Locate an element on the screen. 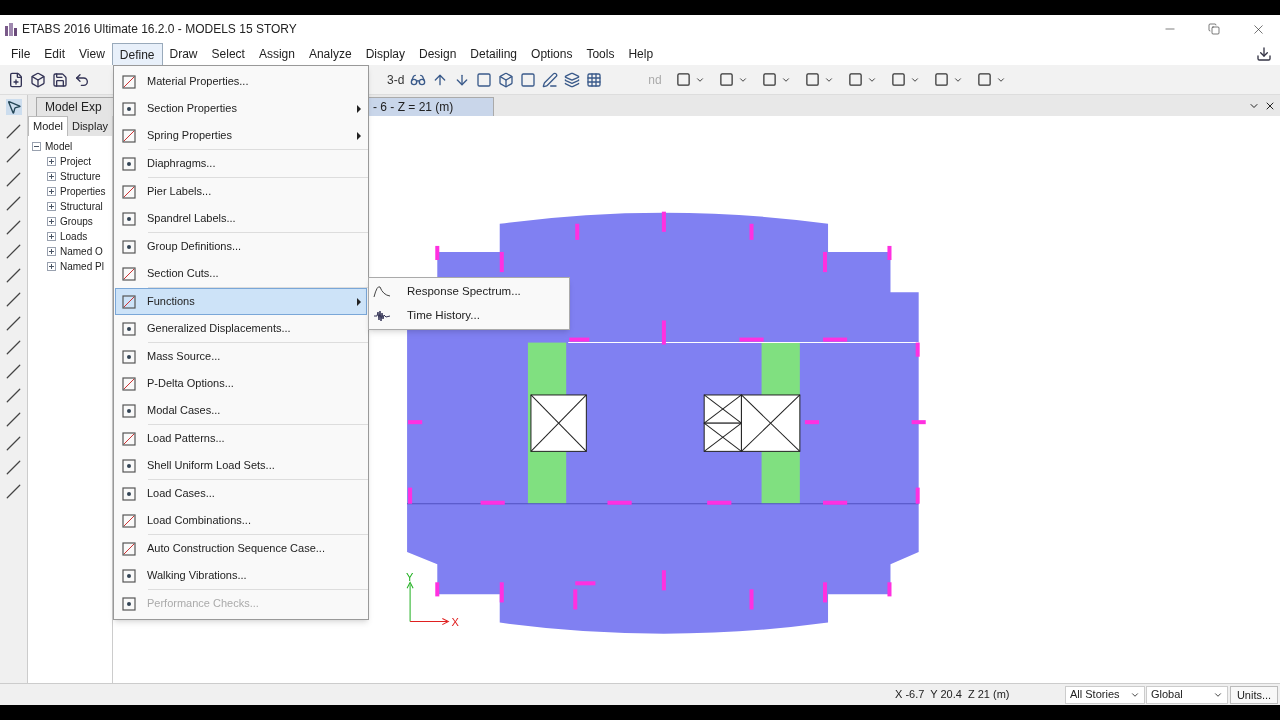 This screenshot has width=1280, height=720. menu-item: Options is located at coordinates (552, 54).